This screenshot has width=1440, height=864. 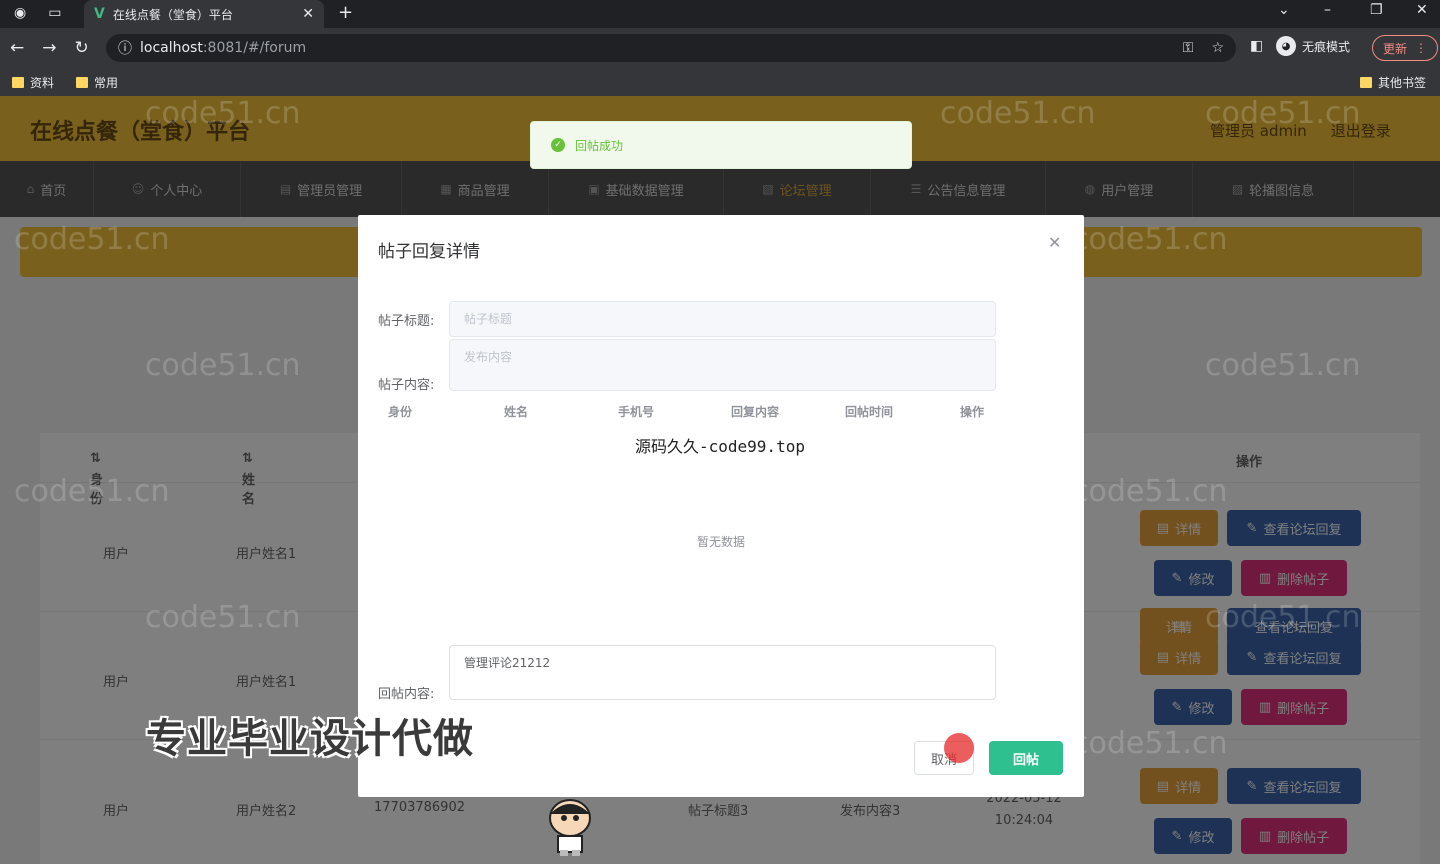 I want to click on promo-text: 专业毕业设计代做, so click(x=310, y=739).